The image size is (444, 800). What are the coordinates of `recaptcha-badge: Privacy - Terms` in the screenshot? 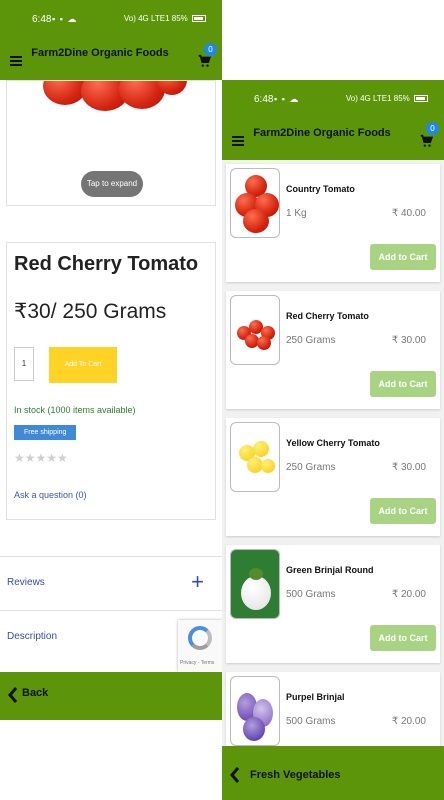 It's located at (200, 646).